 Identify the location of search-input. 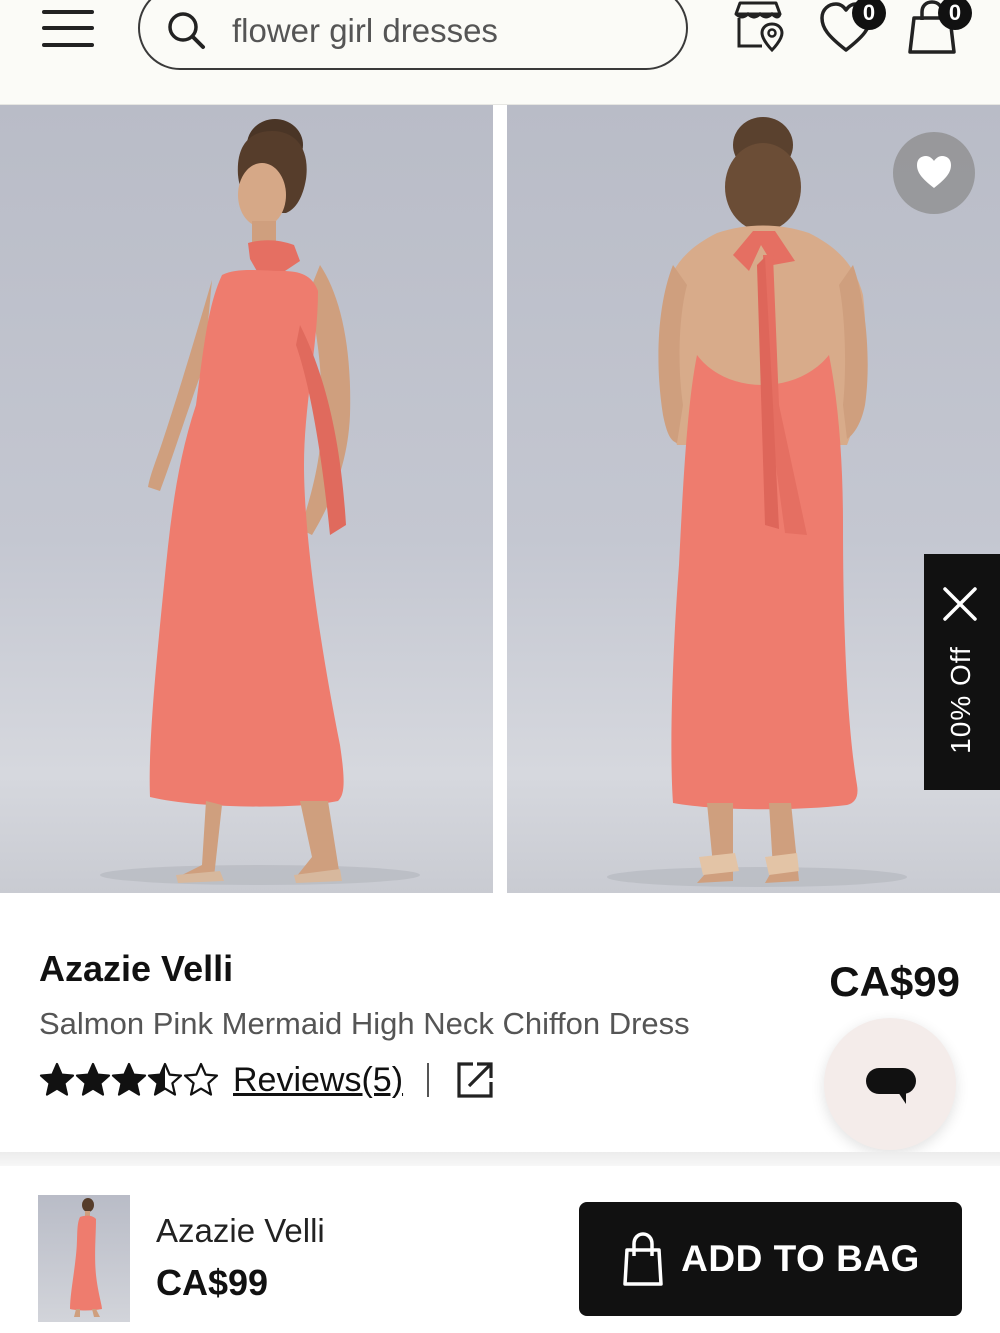
(447, 31).